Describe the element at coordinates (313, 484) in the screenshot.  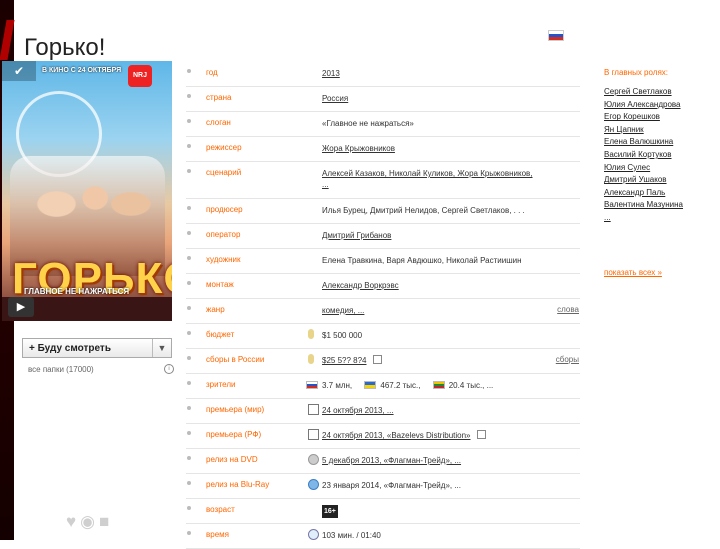
I see `bluray-icon` at that location.